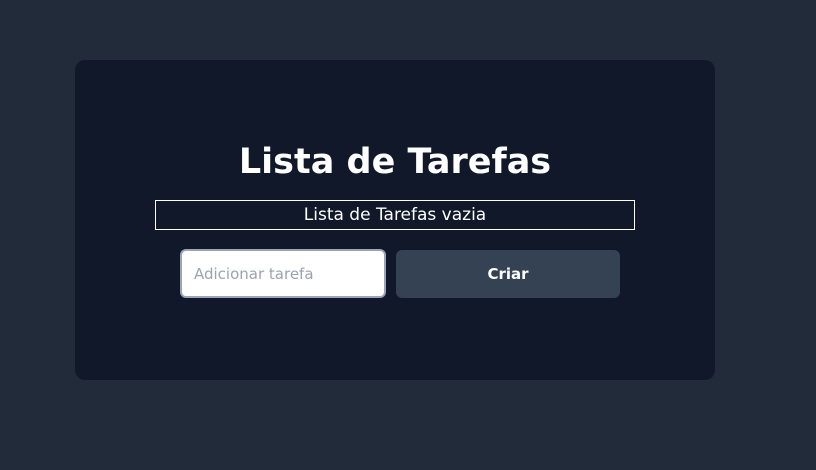 The image size is (816, 470). What do you see at coordinates (395, 215) in the screenshot?
I see `empty-list-message: Lista de Tarefas vazia` at bounding box center [395, 215].